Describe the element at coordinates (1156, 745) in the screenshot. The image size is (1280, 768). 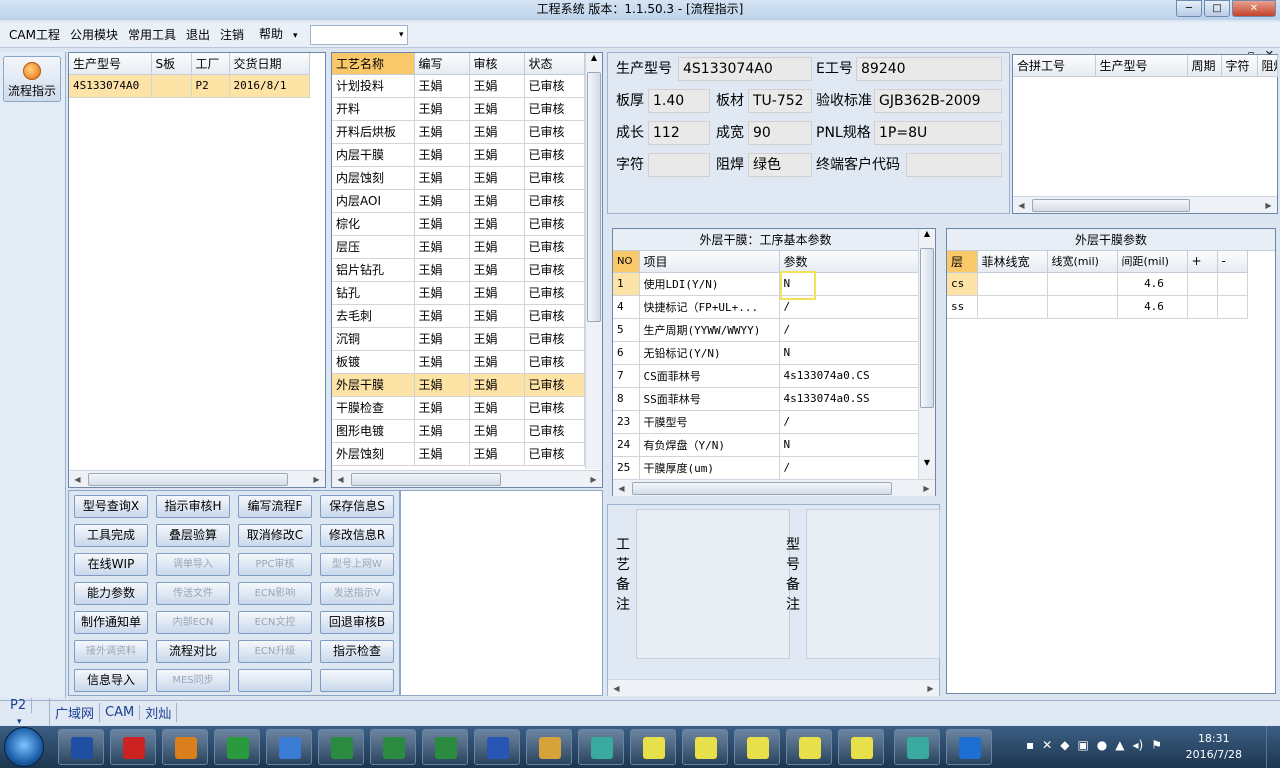
I see `flag-icon: ⚑` at that location.